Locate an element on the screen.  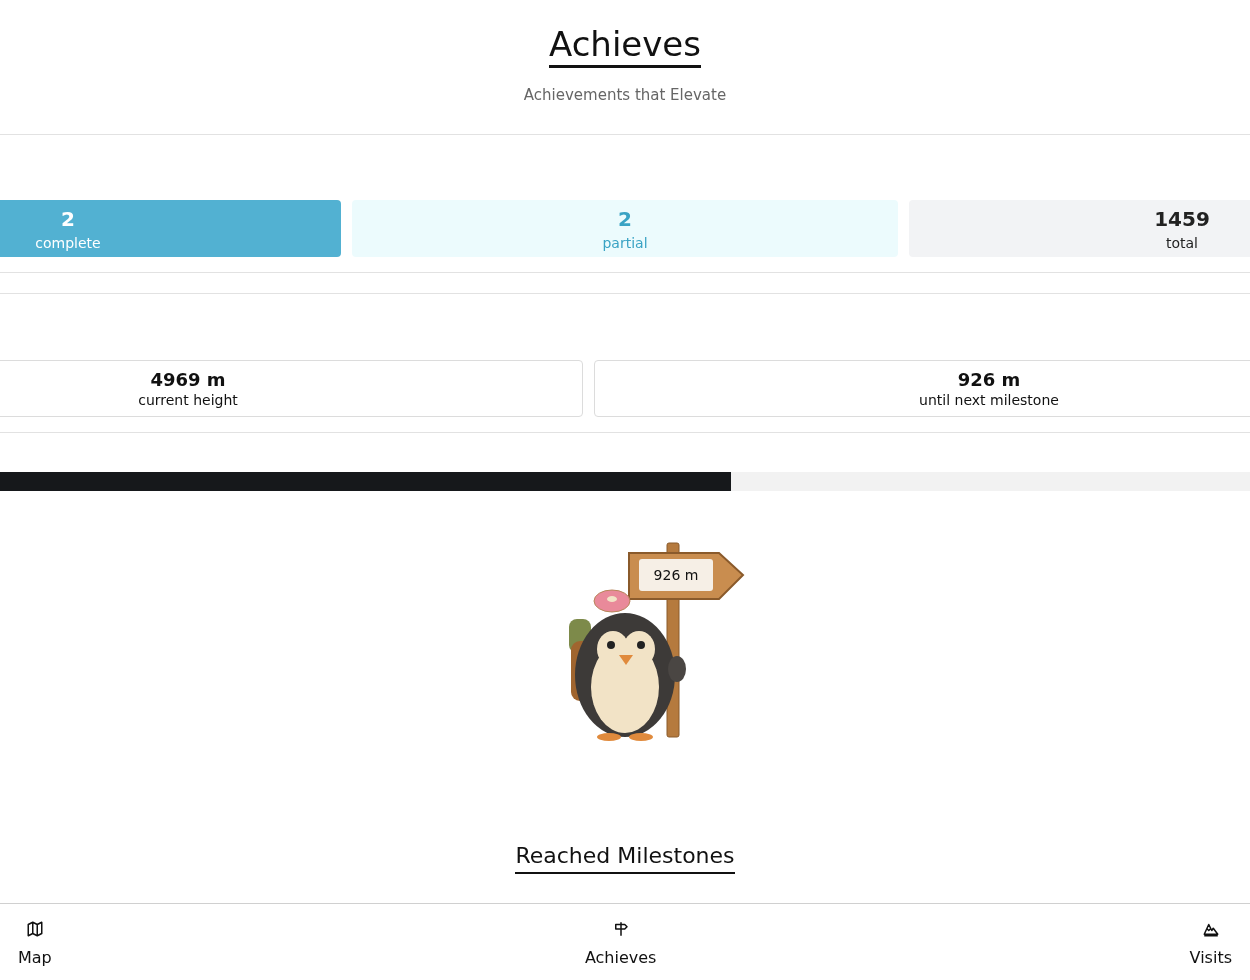
stat-label: total is located at coordinates (1182, 242).